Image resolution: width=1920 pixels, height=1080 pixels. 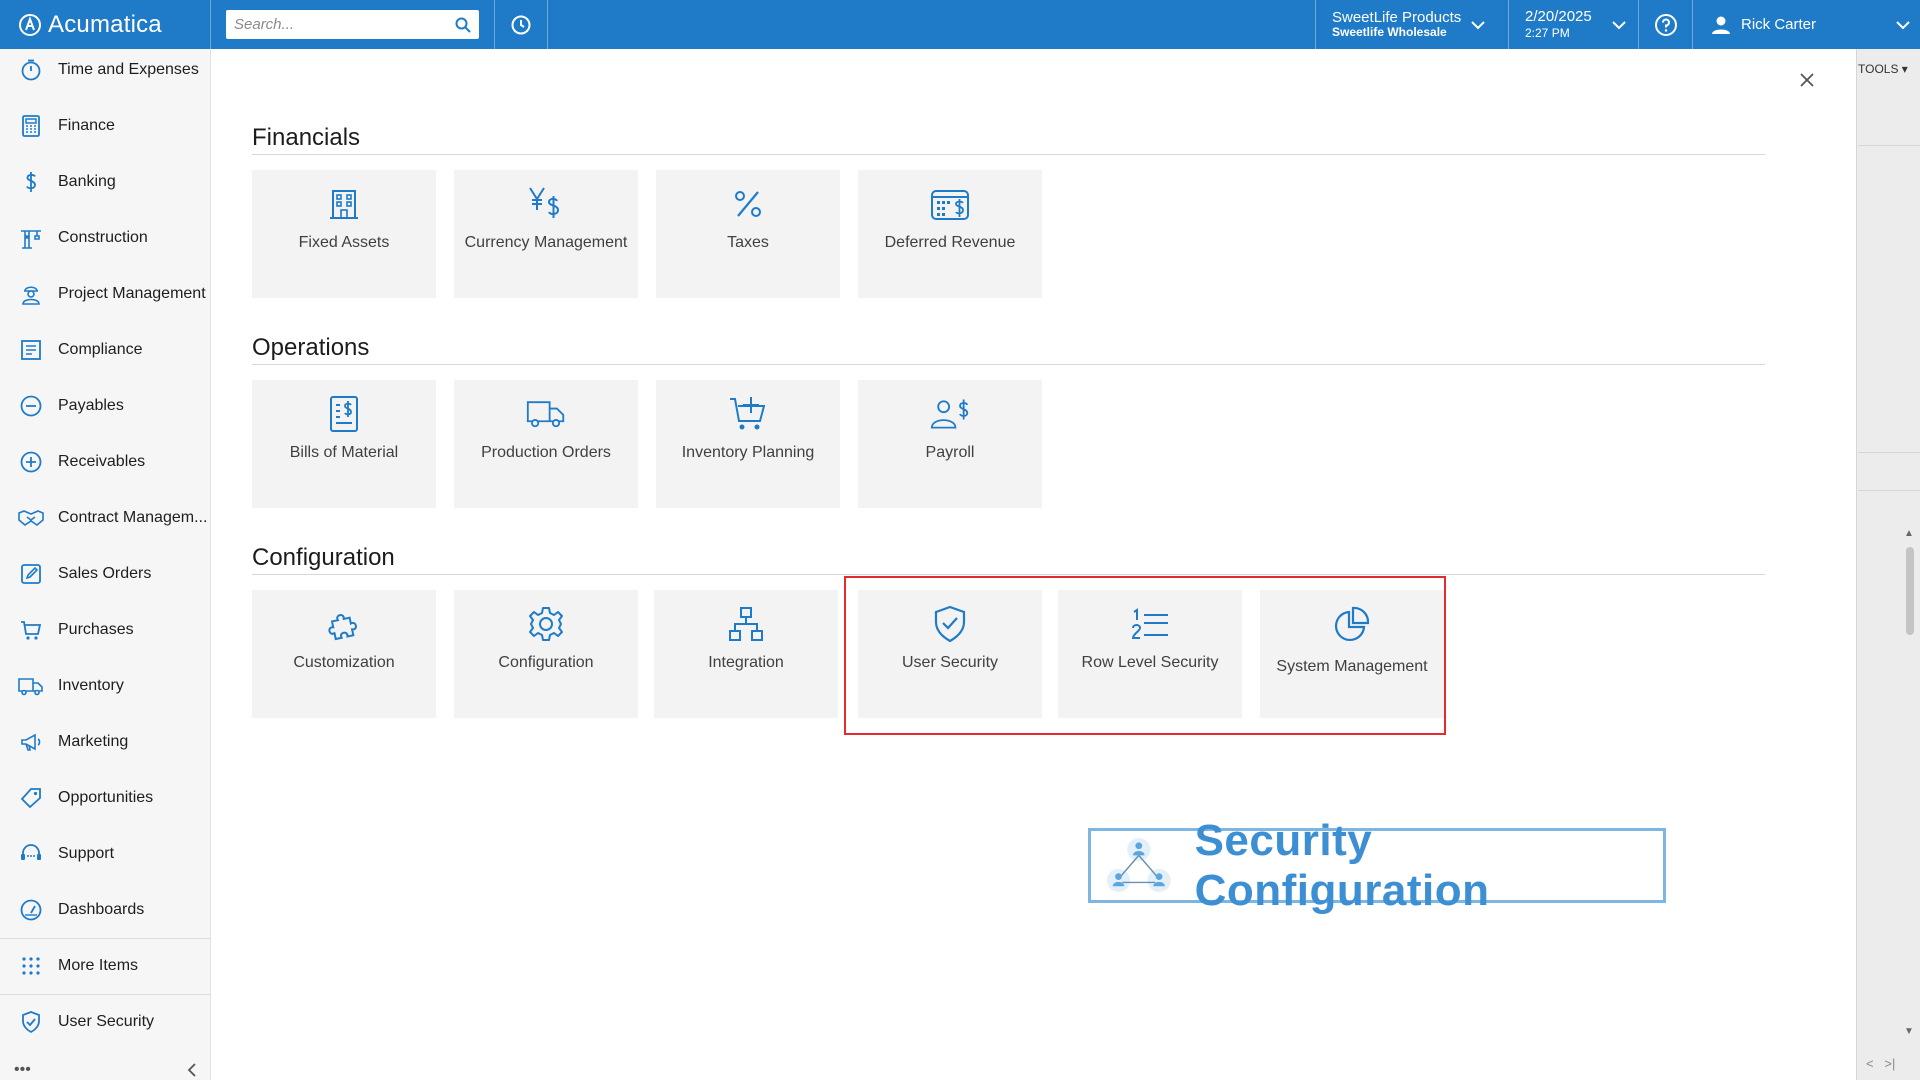 I want to click on tools-label: TOOLS, so click(x=1878, y=69).